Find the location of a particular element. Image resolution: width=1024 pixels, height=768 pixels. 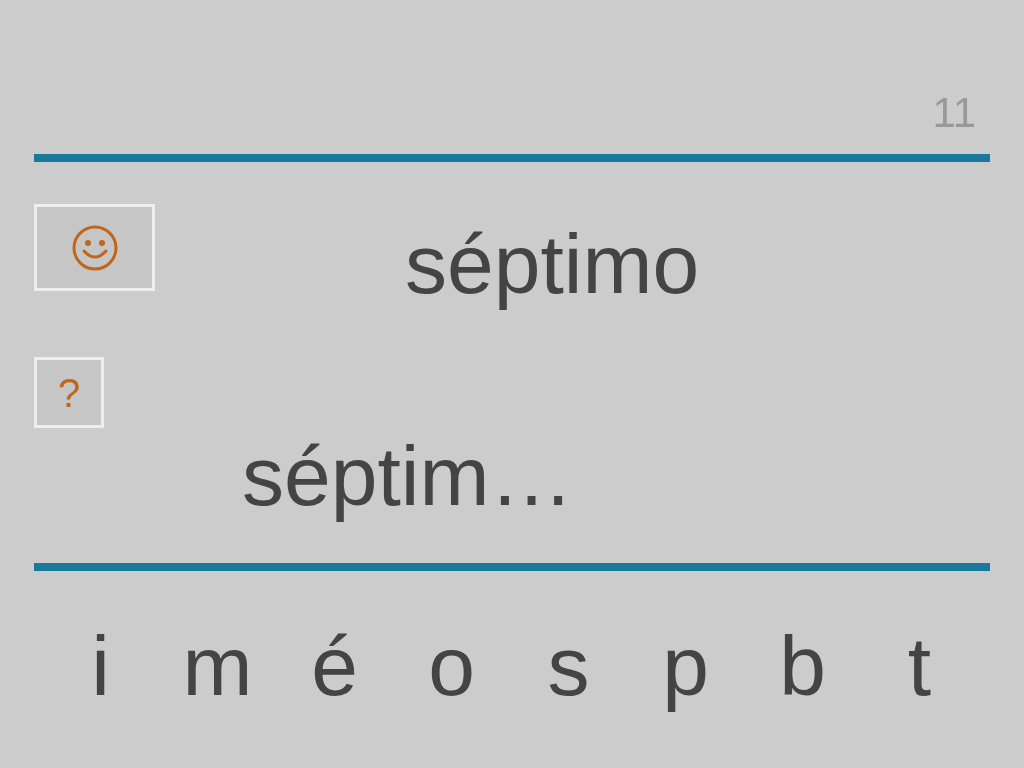

letter-key: é is located at coordinates (334, 666).